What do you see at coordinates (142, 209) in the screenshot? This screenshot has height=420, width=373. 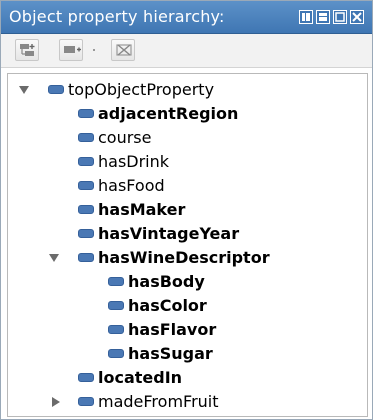 I see `property-label: hasMaker` at bounding box center [142, 209].